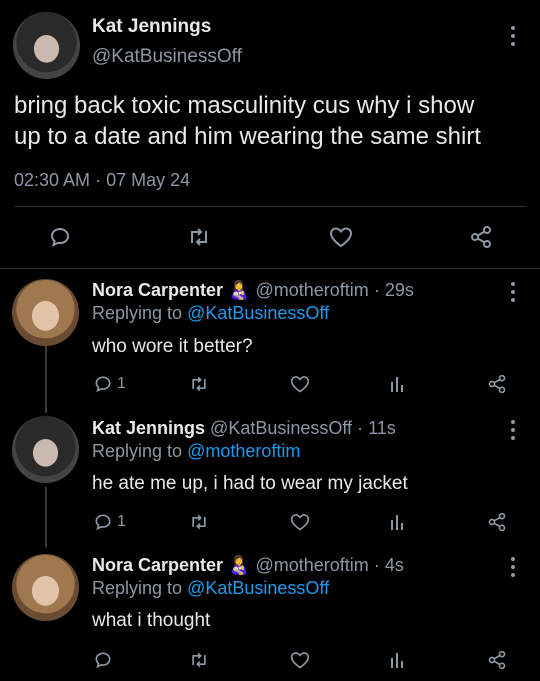 This screenshot has height=681, width=540. I want to click on reply-text: he ate me up, i had to wear my jacket, so click(250, 483).